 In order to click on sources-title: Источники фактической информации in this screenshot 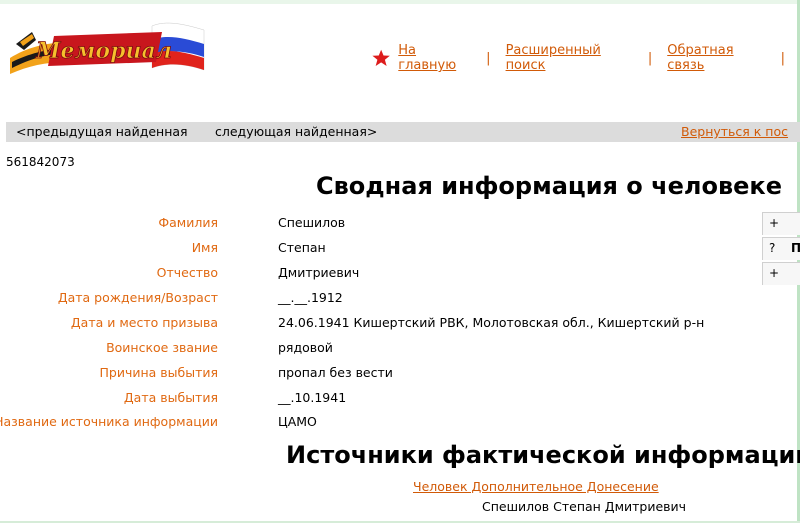, I will do `click(543, 455)`.